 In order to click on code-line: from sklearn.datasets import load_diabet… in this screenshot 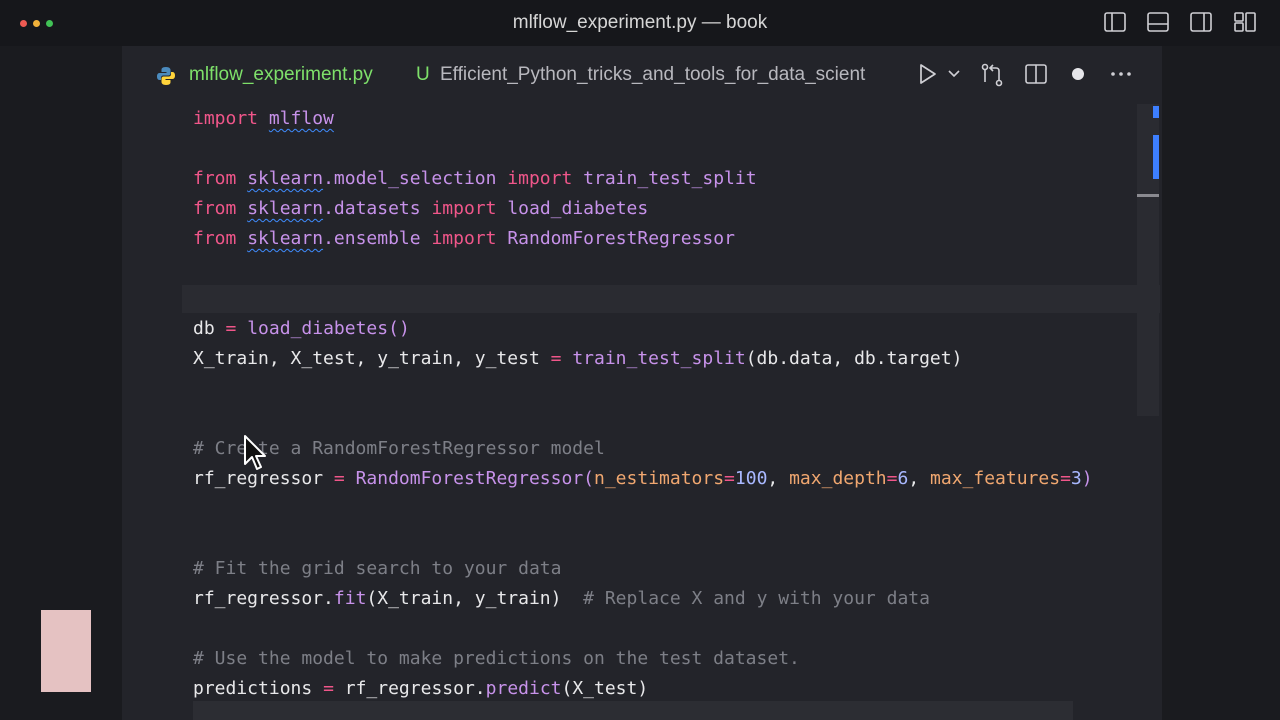, I will do `click(420, 209)`.